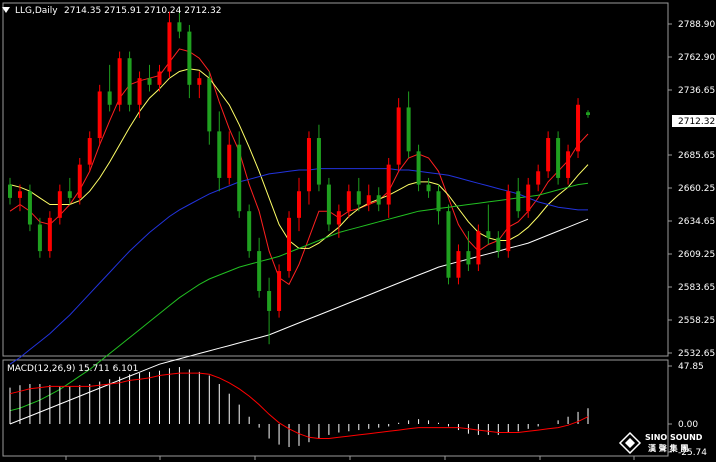 The height and width of the screenshot is (462, 716). I want to click on price-tick-label: 2762.90, so click(696, 58).